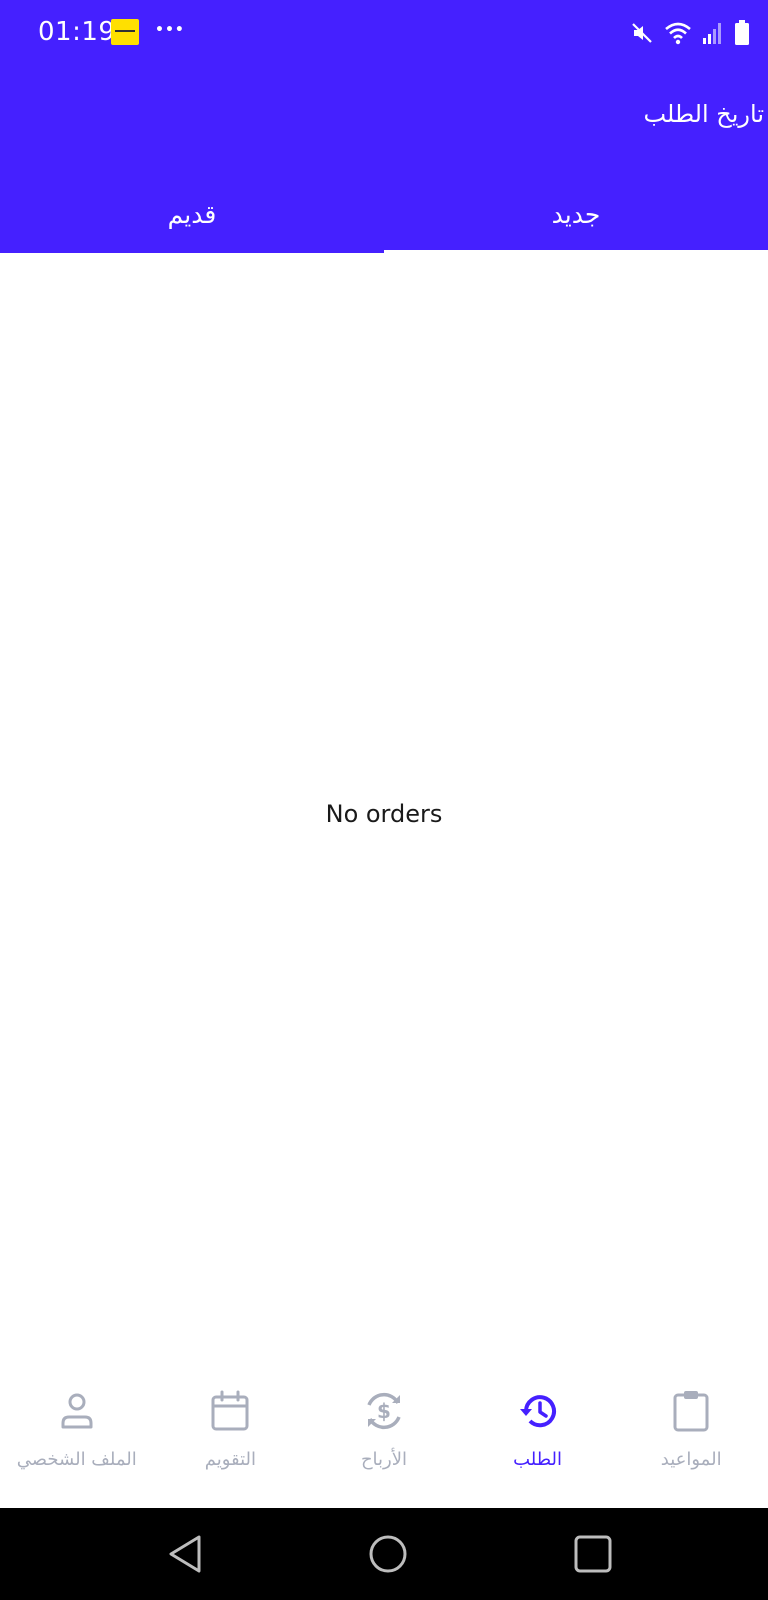 This screenshot has width=768, height=1600. Describe the element at coordinates (77, 1441) in the screenshot. I see `nav-item-profile: الملف الشخصي` at that location.